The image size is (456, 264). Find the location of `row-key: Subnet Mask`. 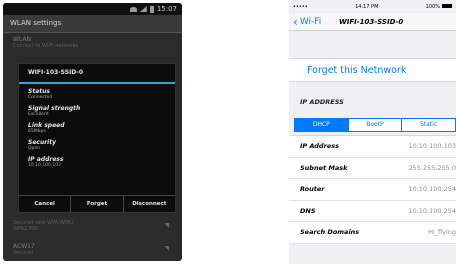

row-key: Subnet Mask is located at coordinates (324, 167).